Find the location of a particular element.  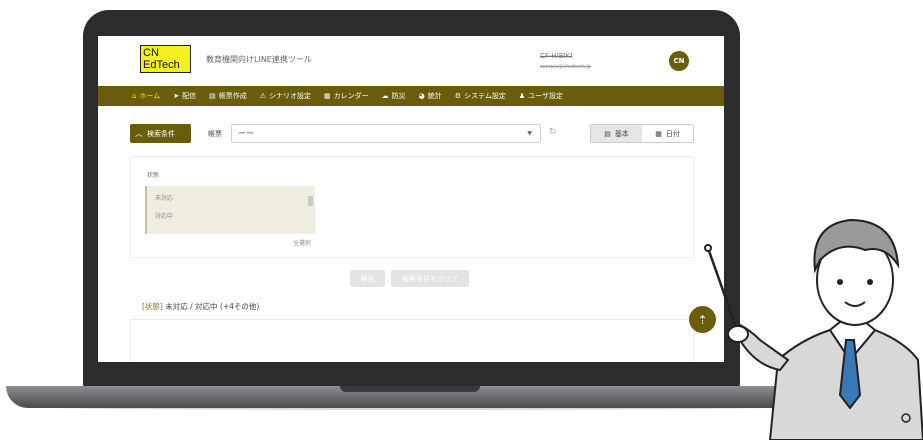

view-basic-button: ▤ 基本 is located at coordinates (616, 133).